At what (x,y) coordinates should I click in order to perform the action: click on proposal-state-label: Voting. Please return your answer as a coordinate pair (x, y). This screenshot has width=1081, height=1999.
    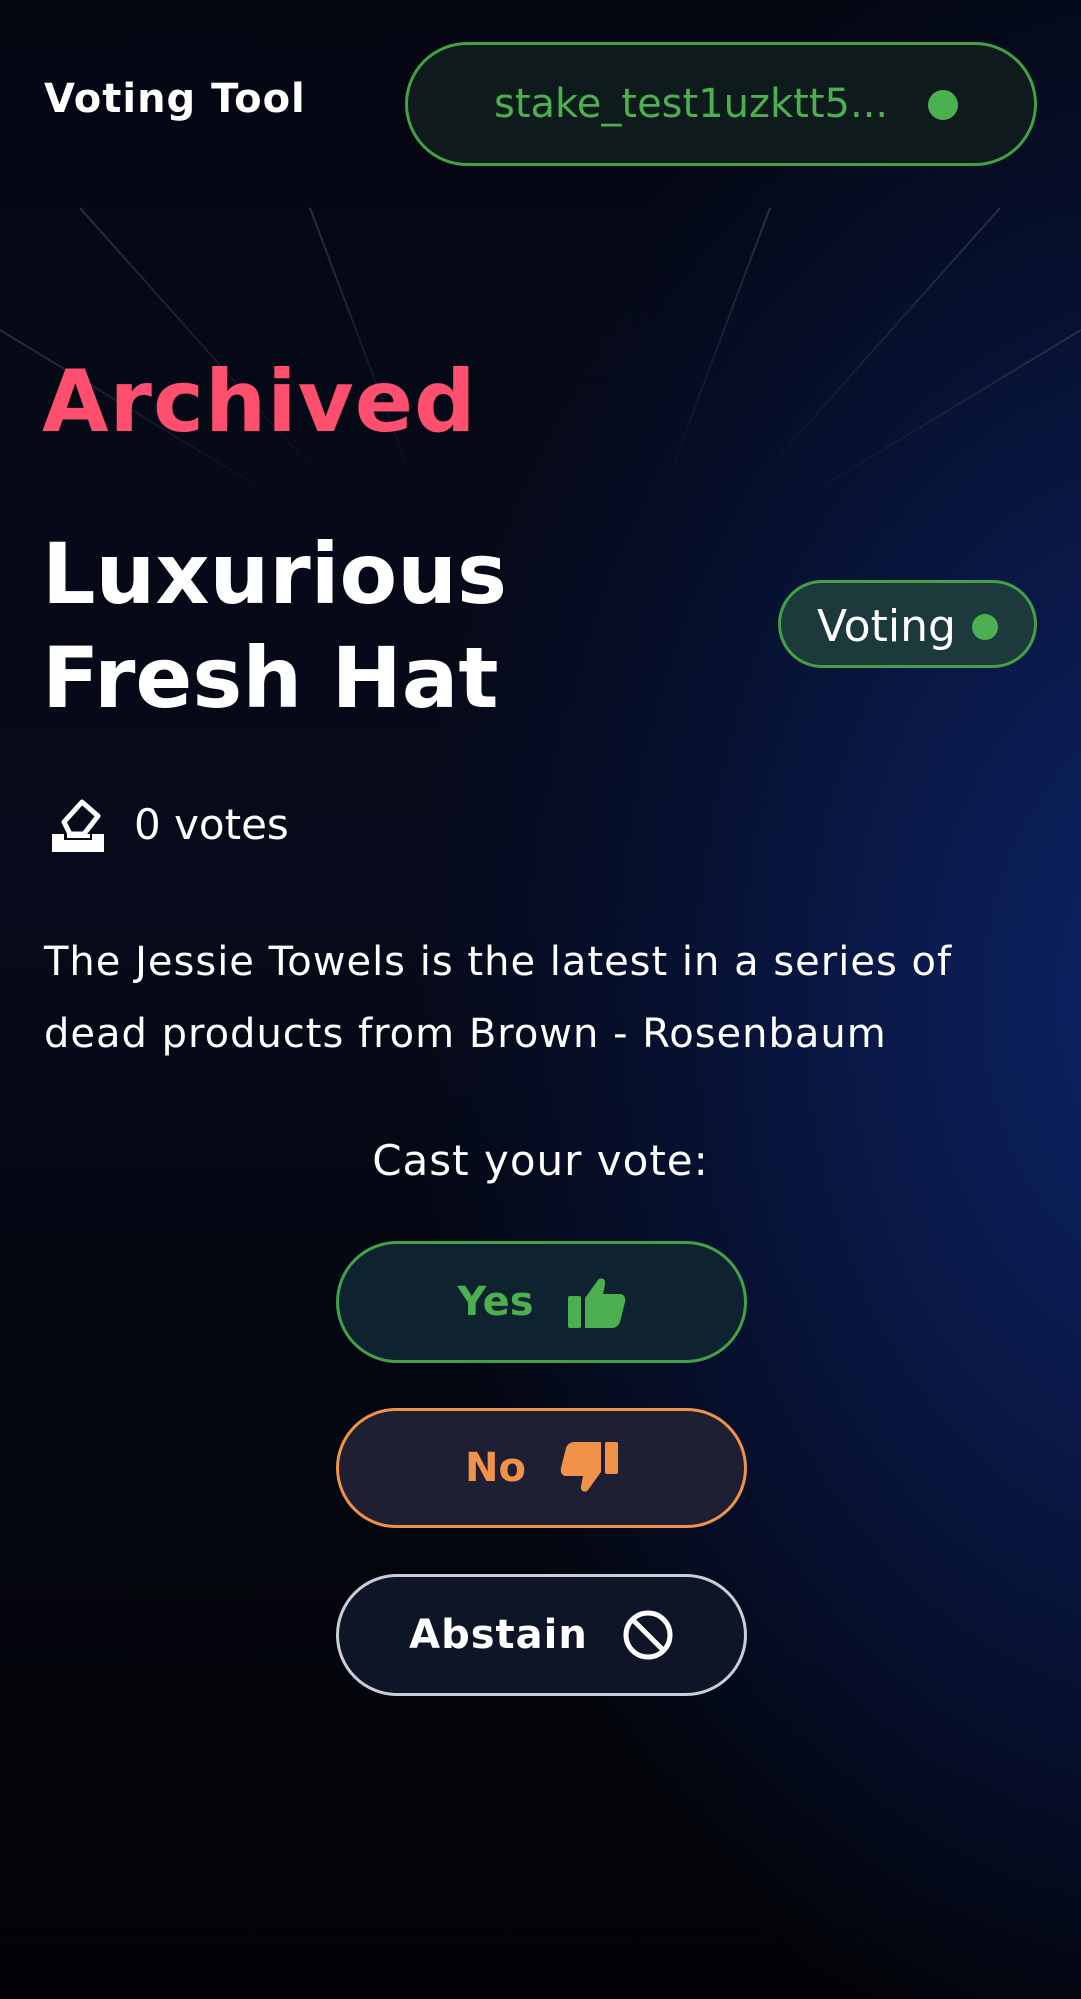
    Looking at the image, I should click on (886, 626).